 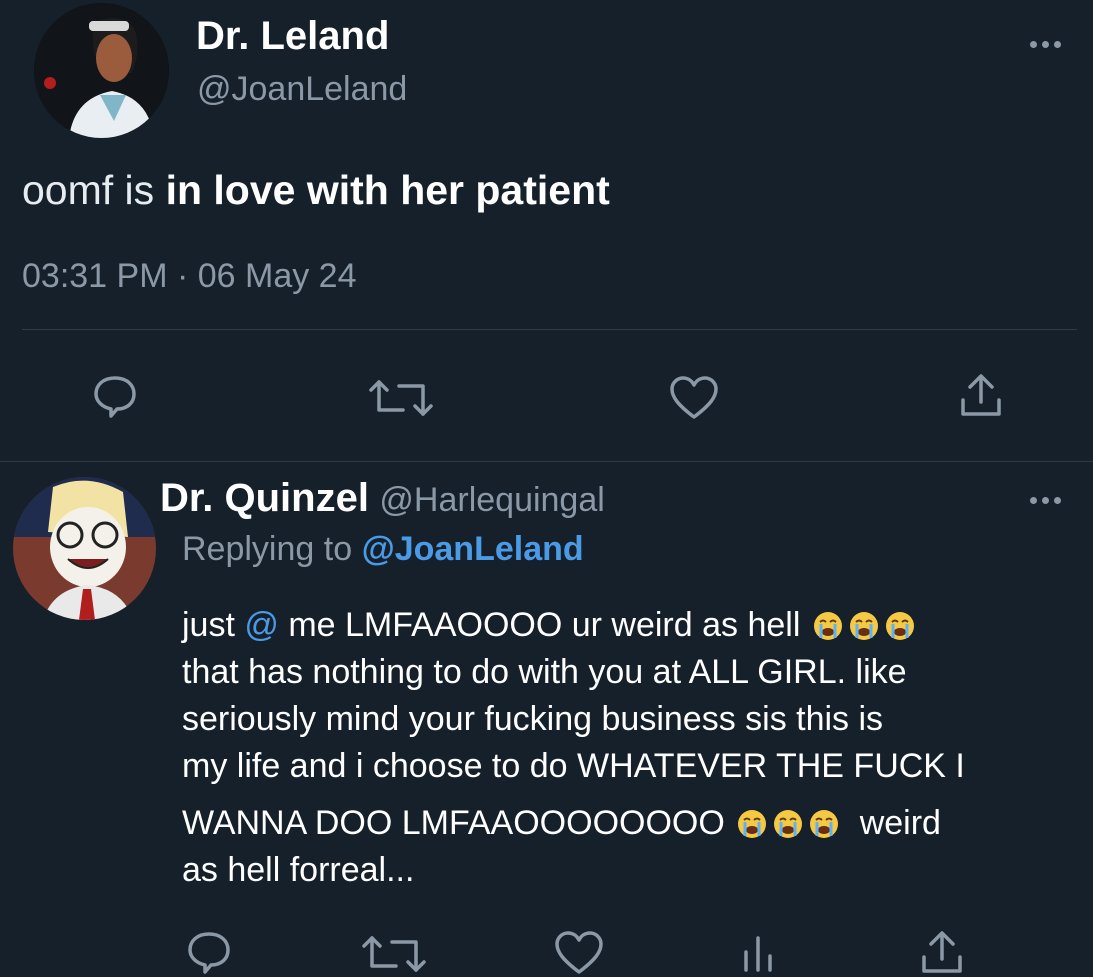 I want to click on replying-to-label: Replying to, so click(x=267, y=549).